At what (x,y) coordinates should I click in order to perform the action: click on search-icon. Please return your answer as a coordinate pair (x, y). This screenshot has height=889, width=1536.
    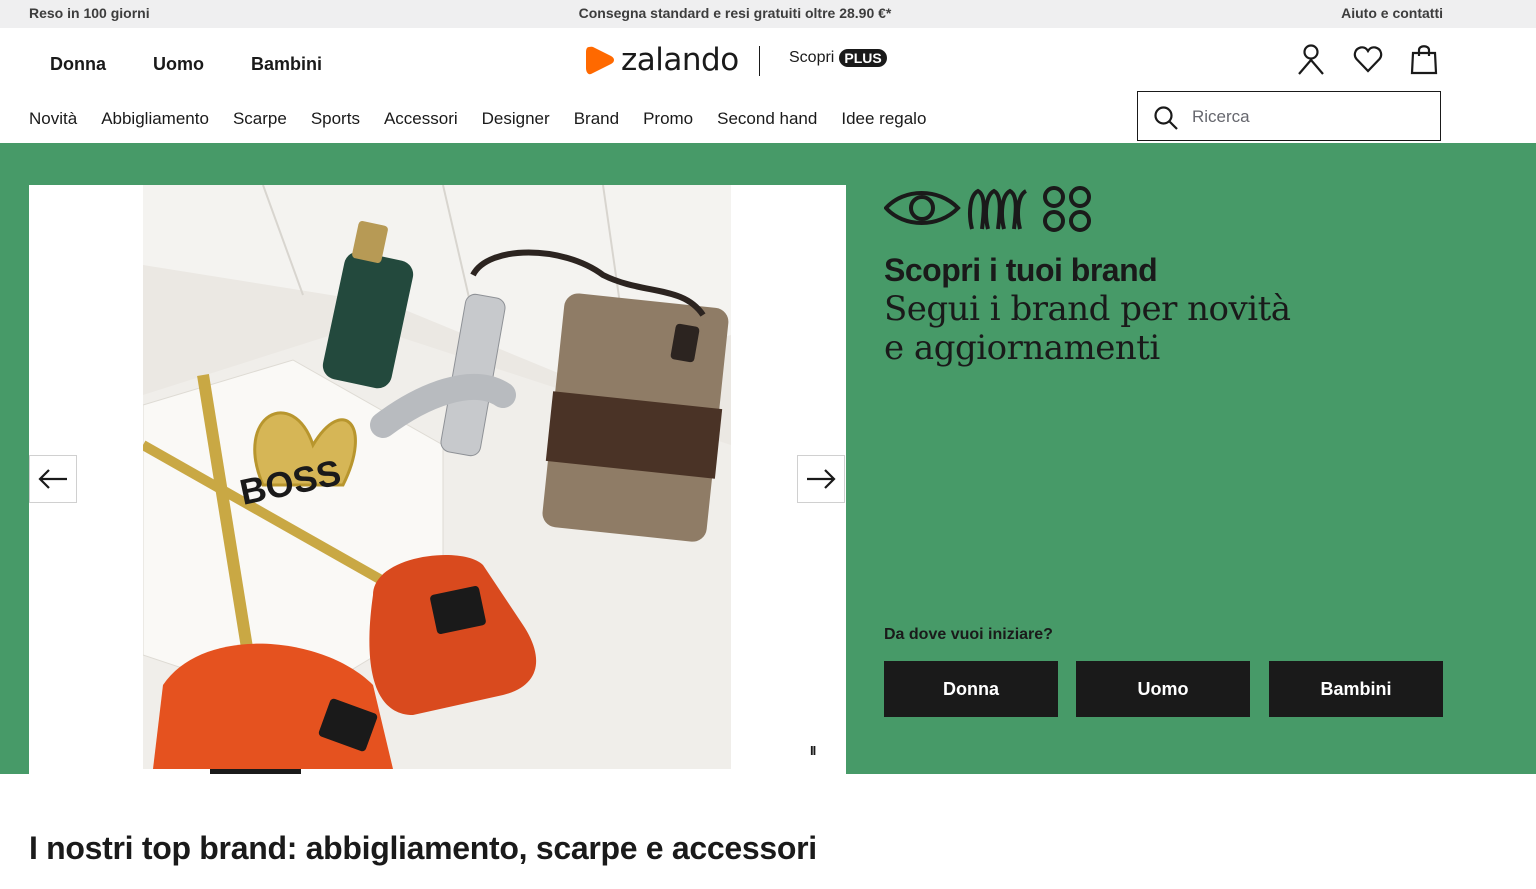
    Looking at the image, I should click on (1166, 118).